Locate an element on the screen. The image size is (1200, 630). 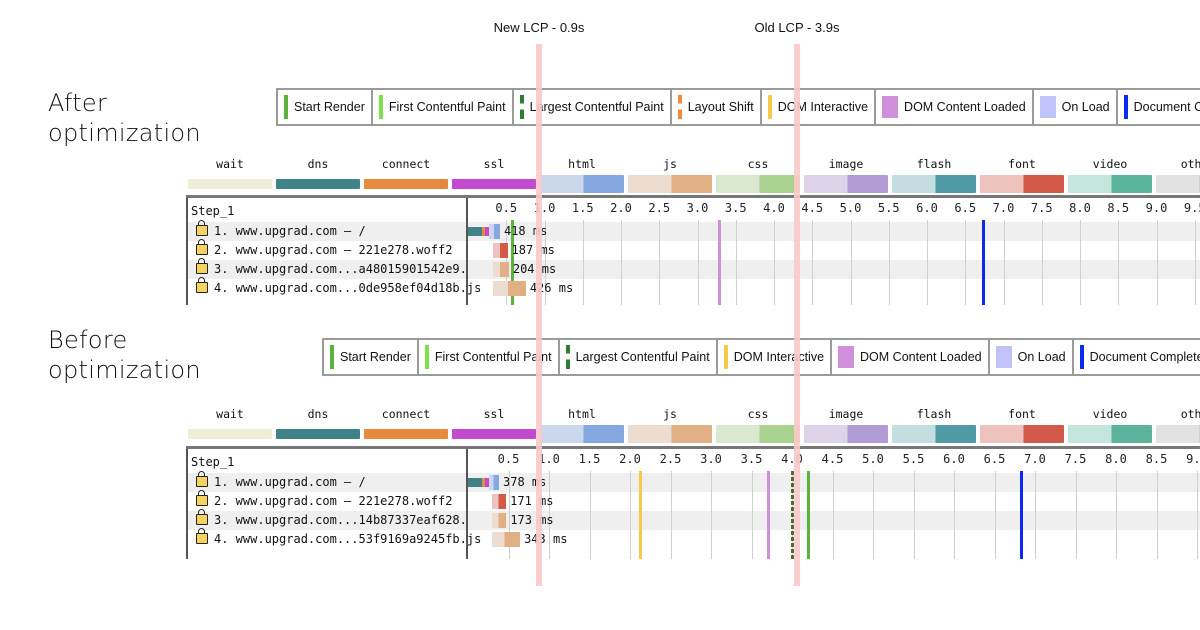
tick-label: 1.5 is located at coordinates (582, 208).